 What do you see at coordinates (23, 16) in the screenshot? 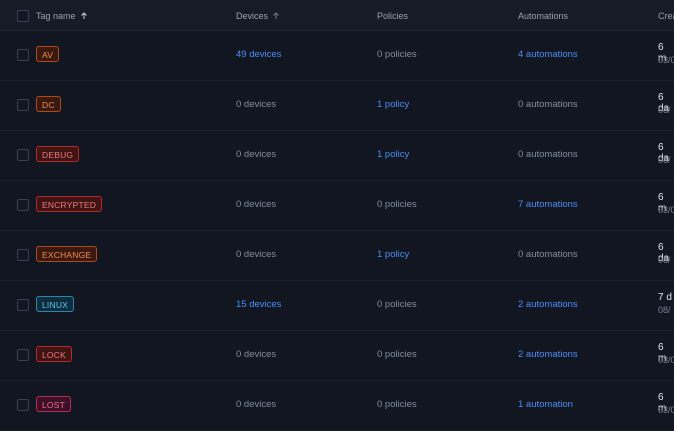
I see `select-all-checkbox` at bounding box center [23, 16].